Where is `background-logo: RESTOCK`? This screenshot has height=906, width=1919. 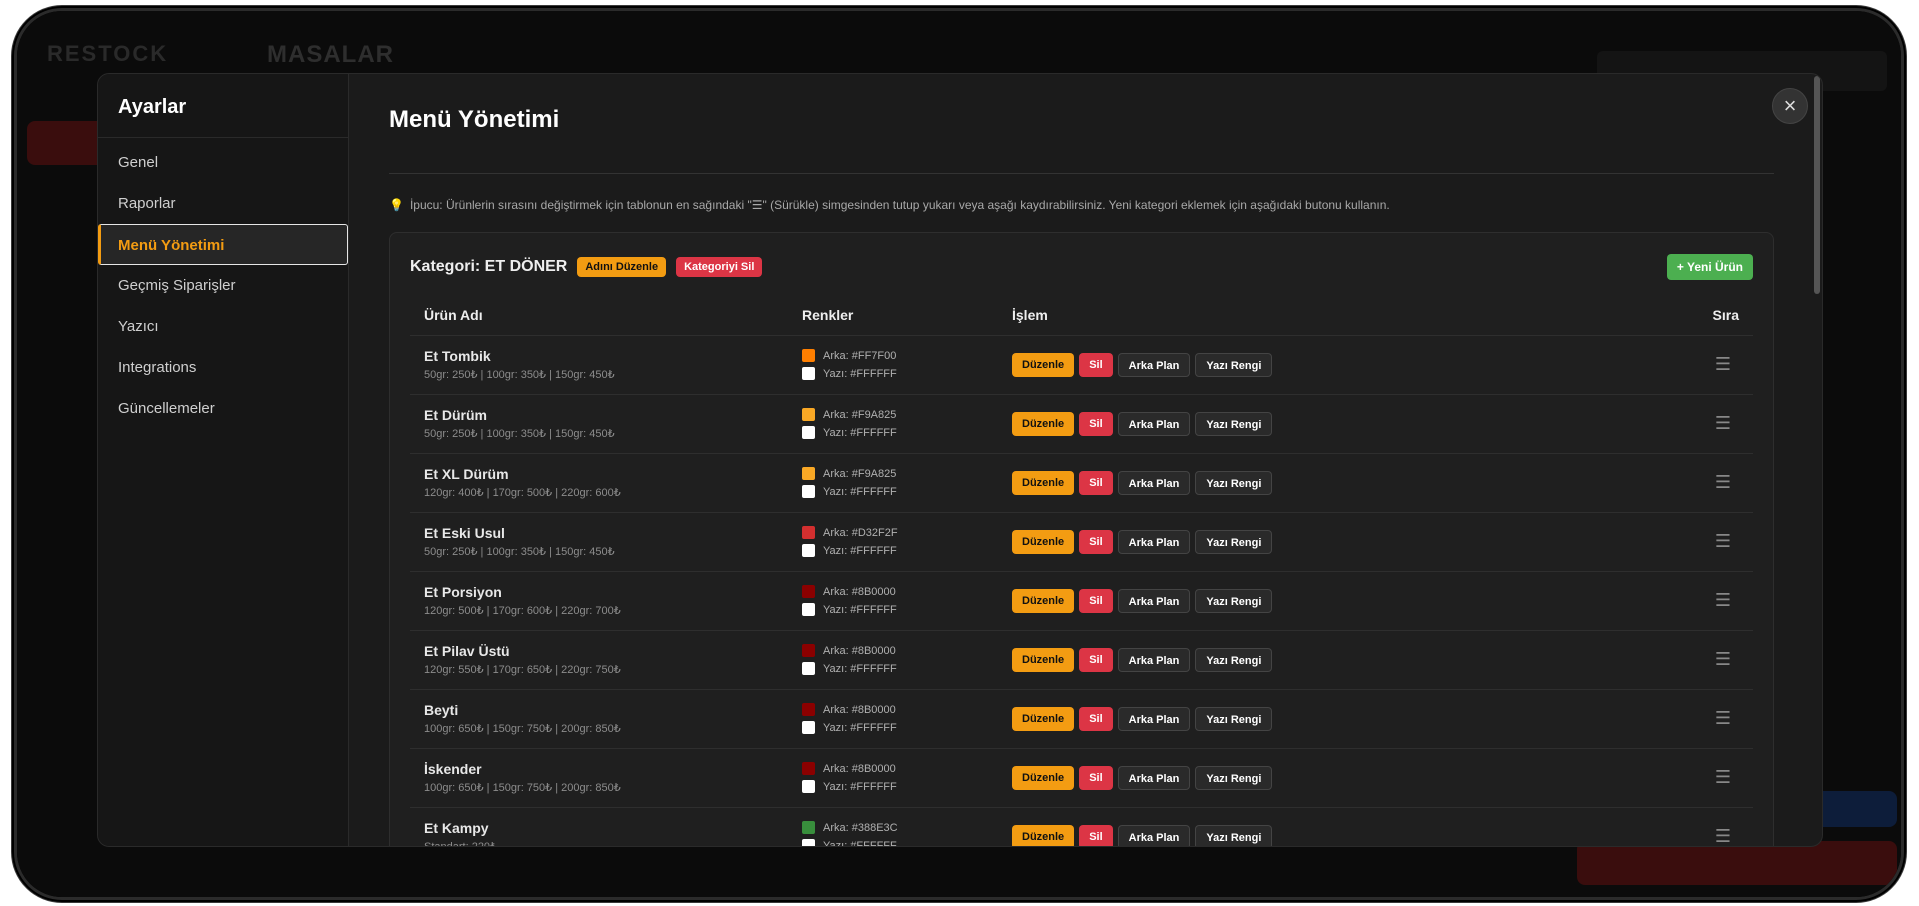 background-logo: RESTOCK is located at coordinates (108, 53).